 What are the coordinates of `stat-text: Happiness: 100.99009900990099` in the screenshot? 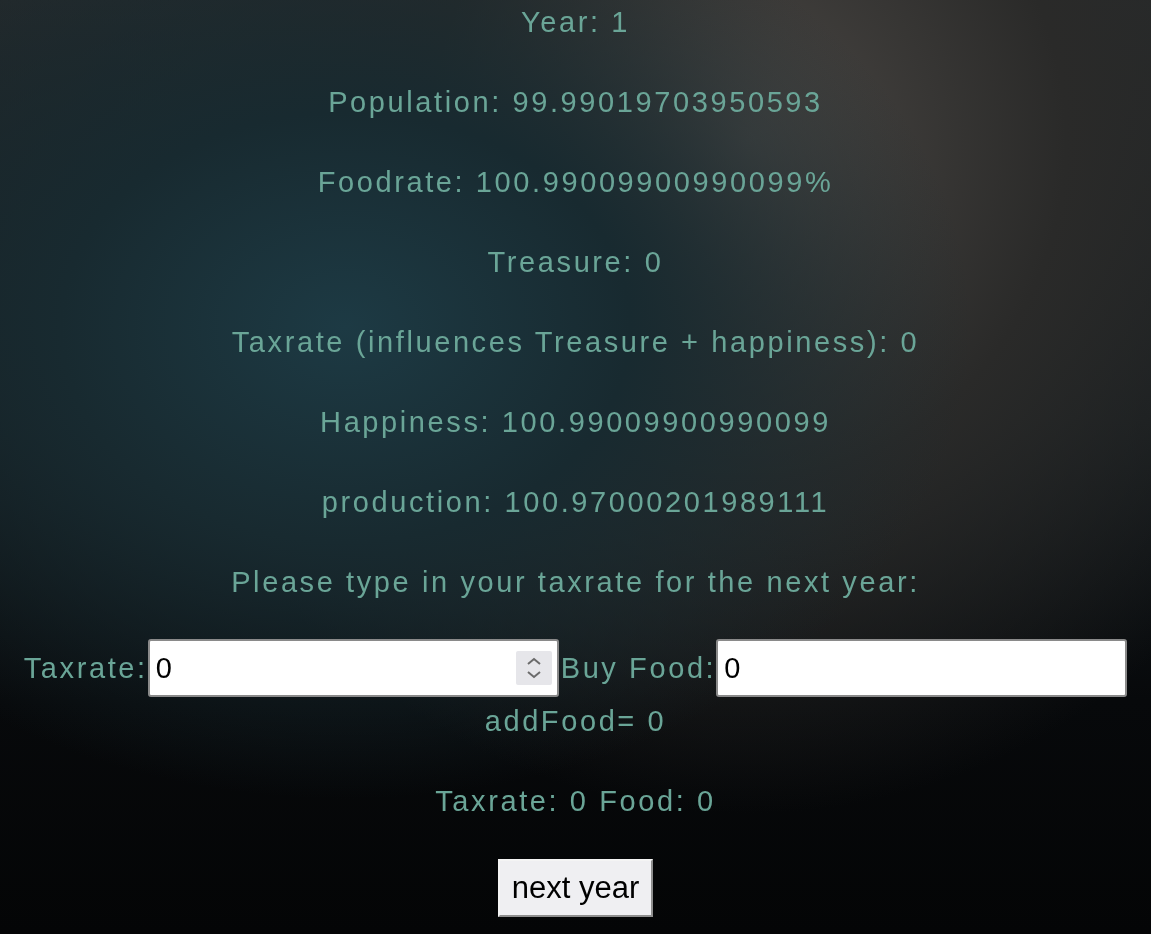 It's located at (575, 422).